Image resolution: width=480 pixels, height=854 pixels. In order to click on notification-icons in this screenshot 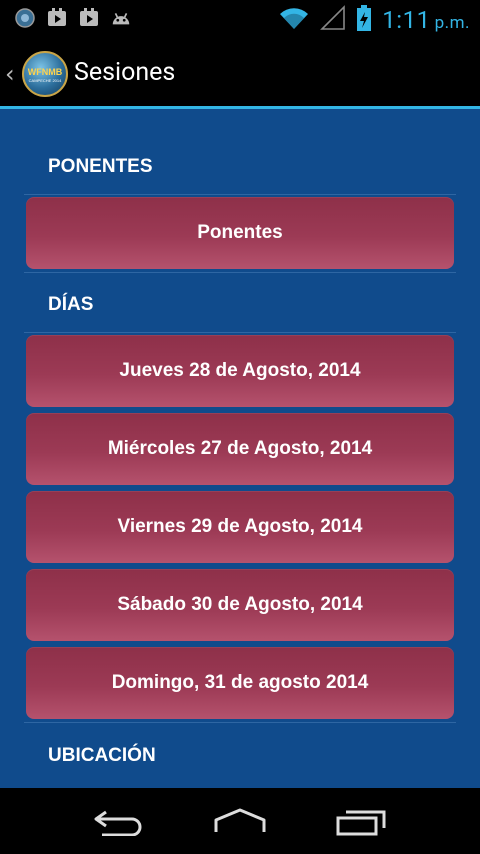, I will do `click(73, 18)`.